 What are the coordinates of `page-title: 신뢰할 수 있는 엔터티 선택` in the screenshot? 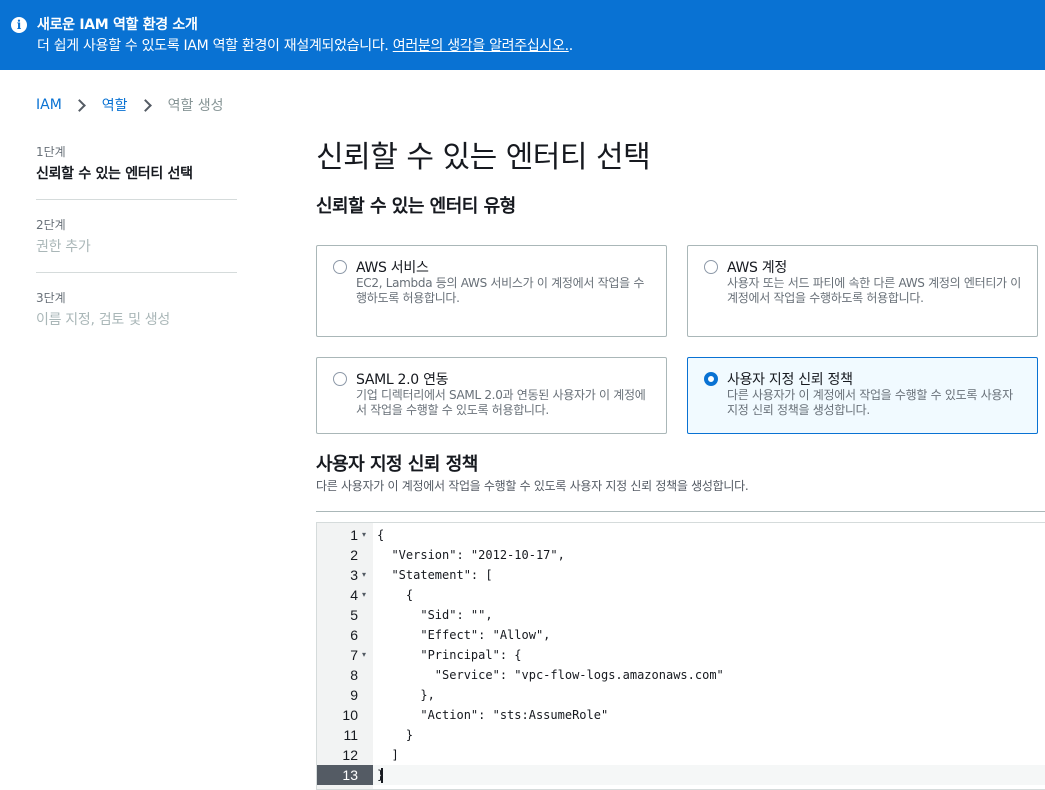 It's located at (483, 157).